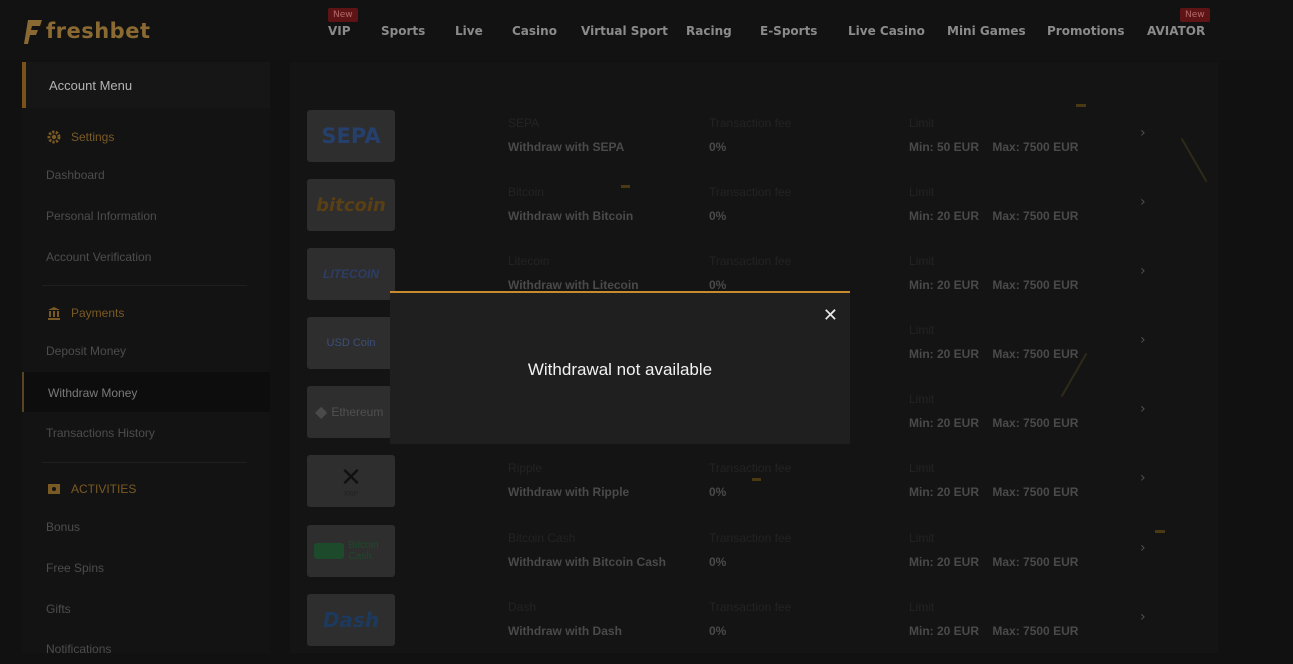 The height and width of the screenshot is (664, 1293). Describe the element at coordinates (321, 412) in the screenshot. I see `ethereum-icon: ◆` at that location.